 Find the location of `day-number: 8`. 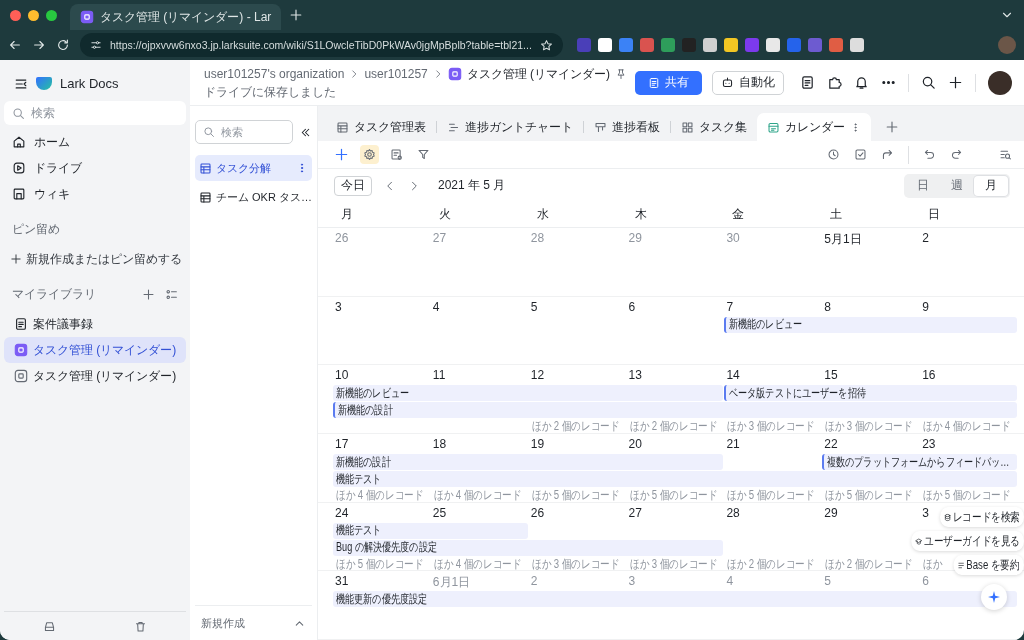

day-number: 8 is located at coordinates (827, 306).